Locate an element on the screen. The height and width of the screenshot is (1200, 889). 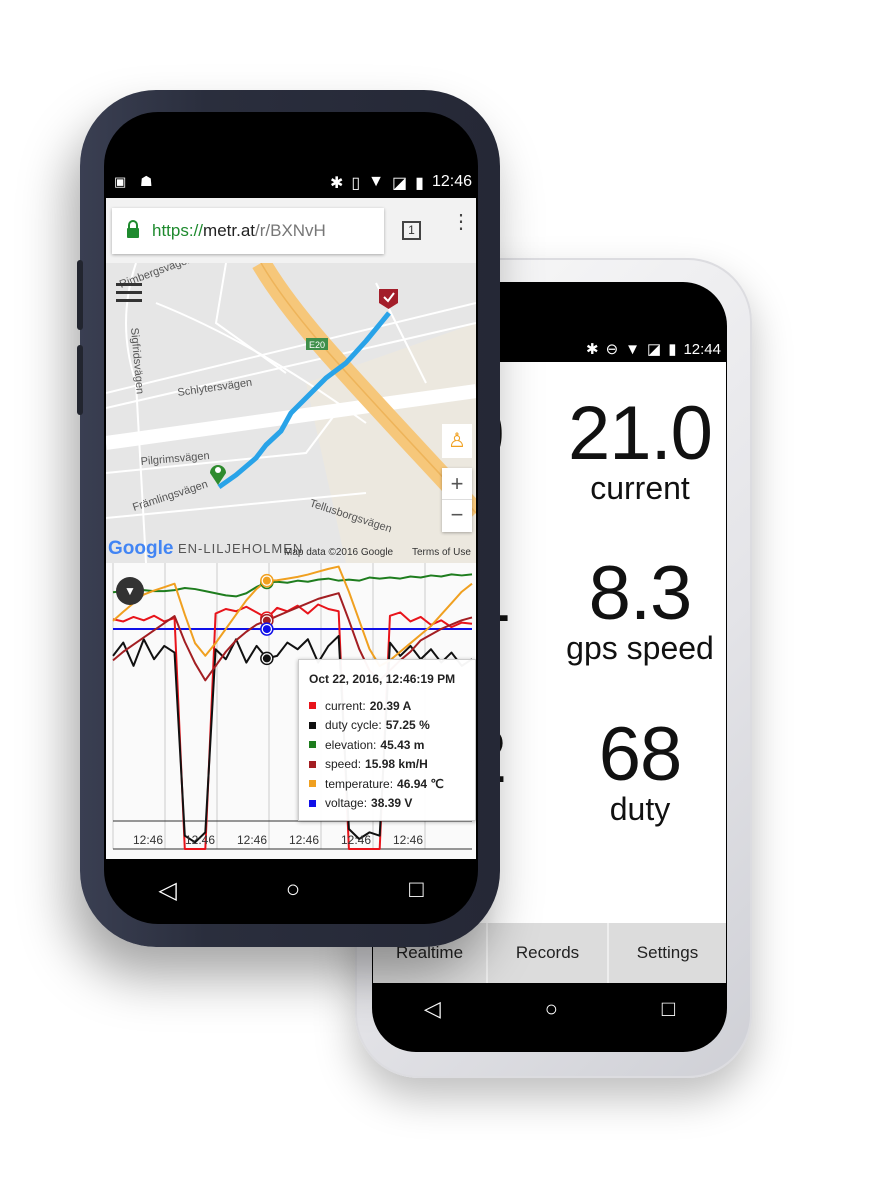
tooltip-title: Oct 22, 2016, 12:46:19 PM is located at coordinates (382, 679).